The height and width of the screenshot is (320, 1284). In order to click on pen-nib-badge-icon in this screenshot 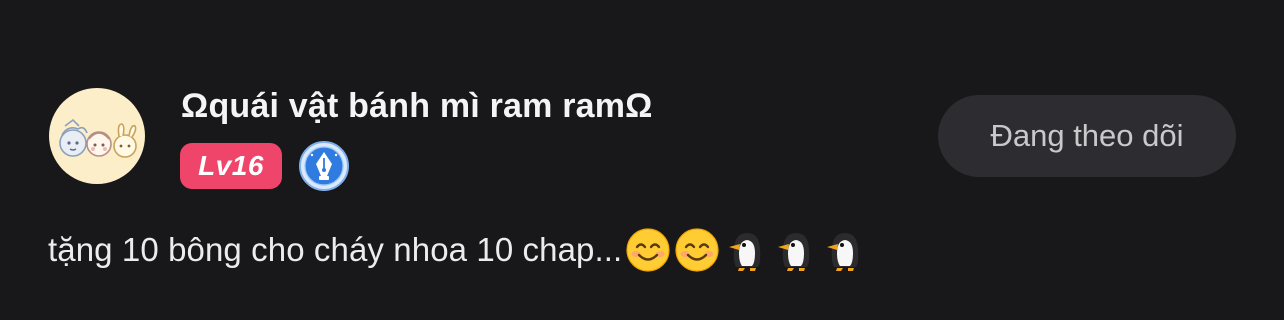, I will do `click(324, 166)`.